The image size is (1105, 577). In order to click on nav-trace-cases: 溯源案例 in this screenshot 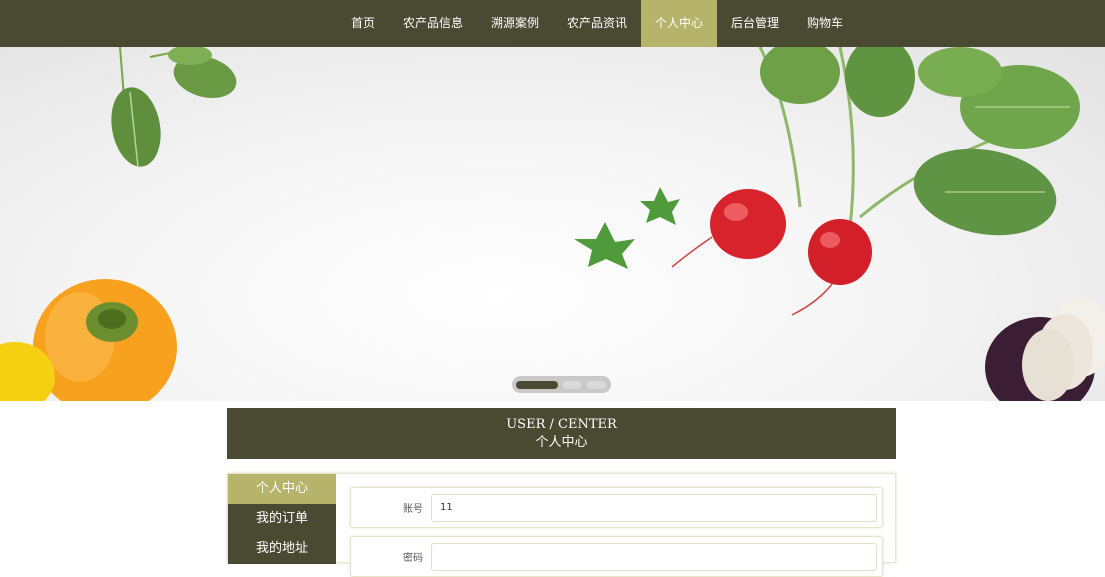, I will do `click(515, 23)`.